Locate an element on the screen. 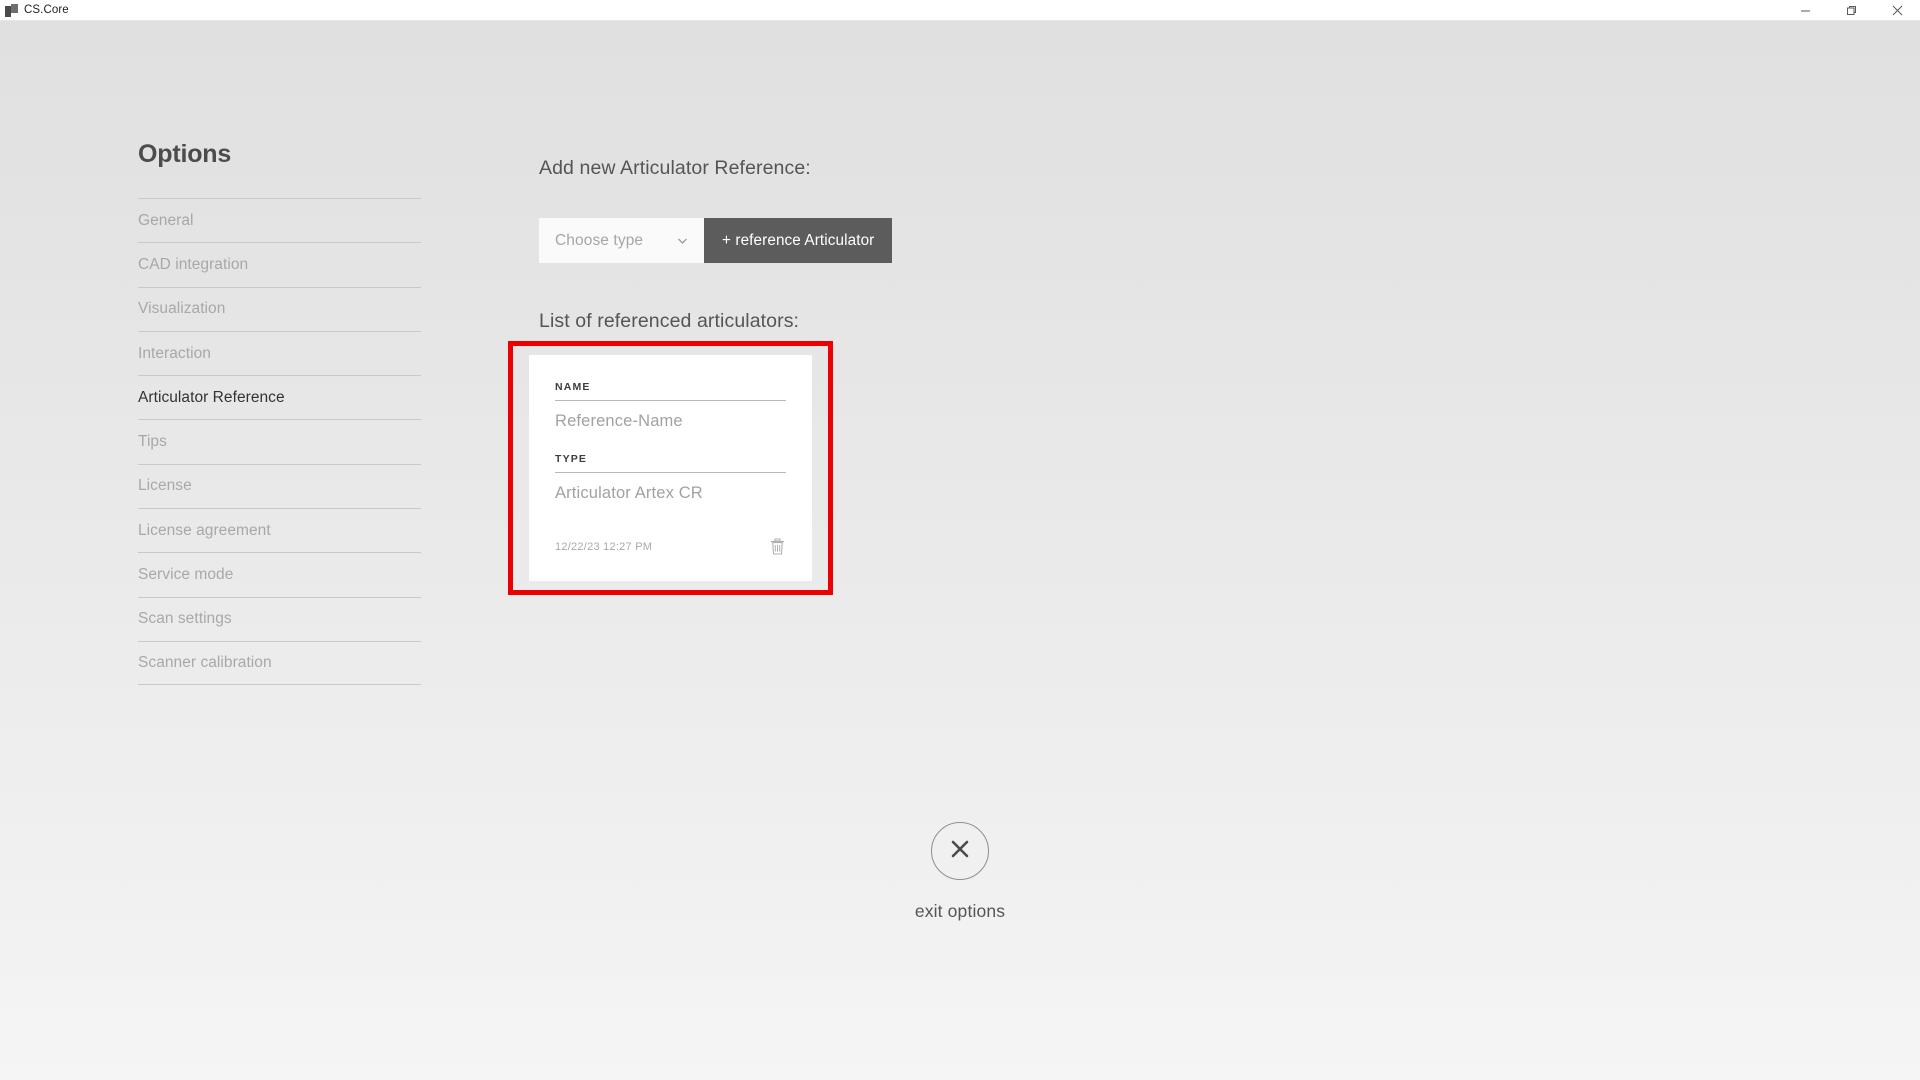  sidebar-item-label: License is located at coordinates (165, 486).